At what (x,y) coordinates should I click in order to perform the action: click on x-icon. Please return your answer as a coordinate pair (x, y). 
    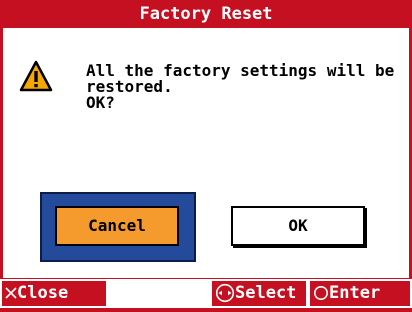
    Looking at the image, I should click on (11, 293).